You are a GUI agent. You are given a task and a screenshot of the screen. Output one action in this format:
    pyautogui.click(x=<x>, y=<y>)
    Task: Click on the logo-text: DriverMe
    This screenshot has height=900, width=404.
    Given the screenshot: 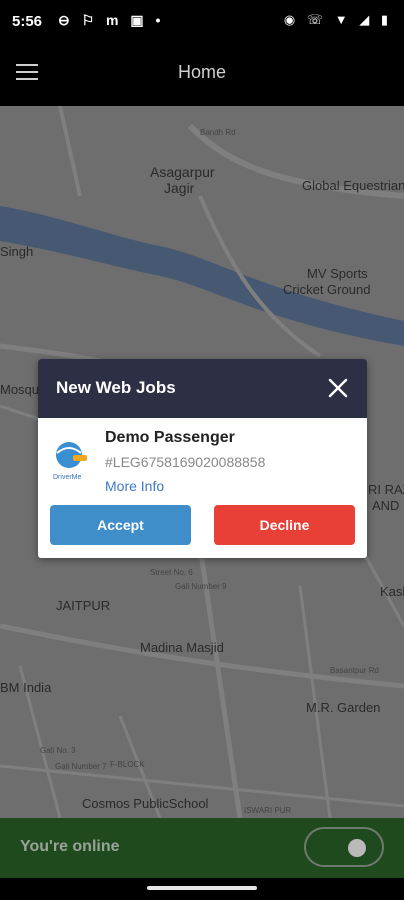 What is the action you would take?
    pyautogui.click(x=67, y=477)
    